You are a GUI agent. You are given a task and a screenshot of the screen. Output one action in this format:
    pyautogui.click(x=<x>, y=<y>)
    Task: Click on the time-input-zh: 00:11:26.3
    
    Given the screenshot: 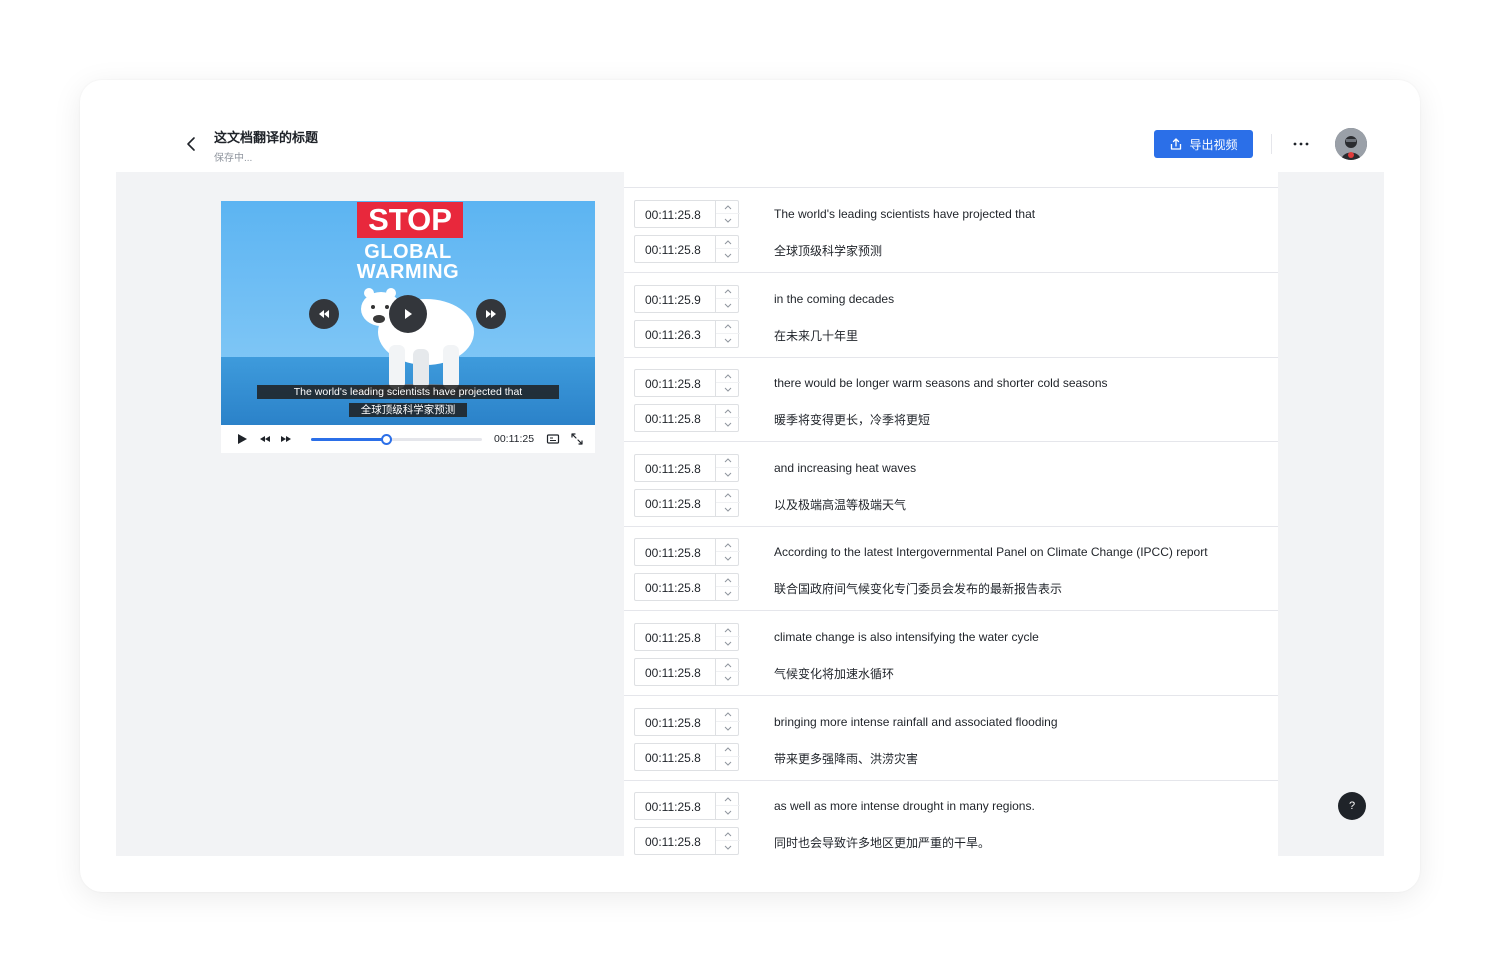 What is the action you would take?
    pyautogui.click(x=687, y=333)
    